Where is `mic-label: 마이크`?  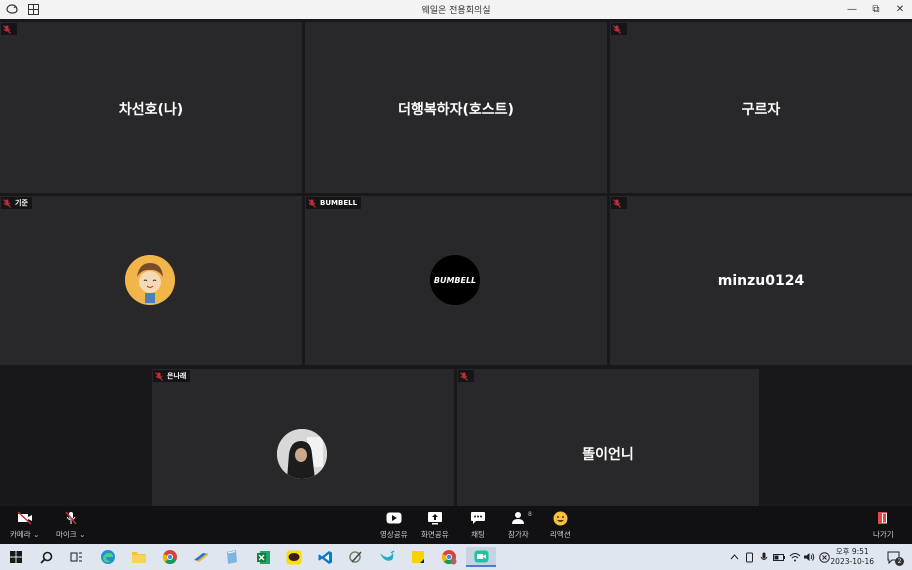
mic-label: 마이크 is located at coordinates (66, 534).